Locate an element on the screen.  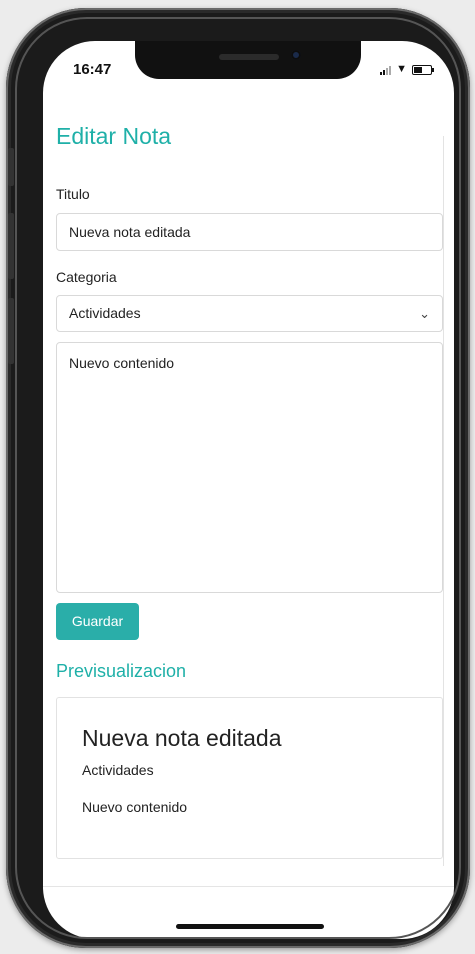
signal-icon is located at coordinates (386, 70).